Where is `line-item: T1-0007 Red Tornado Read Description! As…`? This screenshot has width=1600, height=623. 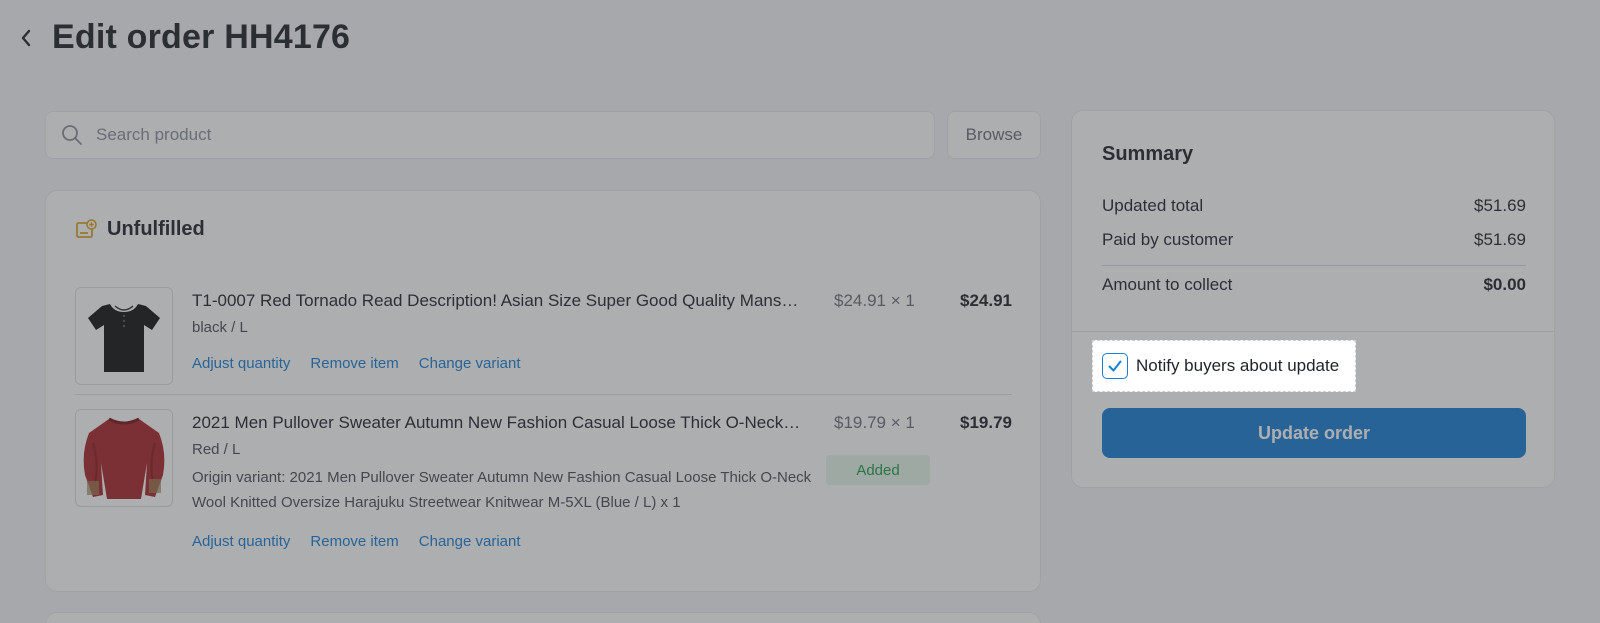 line-item: T1-0007 Red Tornado Read Description! As… is located at coordinates (543, 341).